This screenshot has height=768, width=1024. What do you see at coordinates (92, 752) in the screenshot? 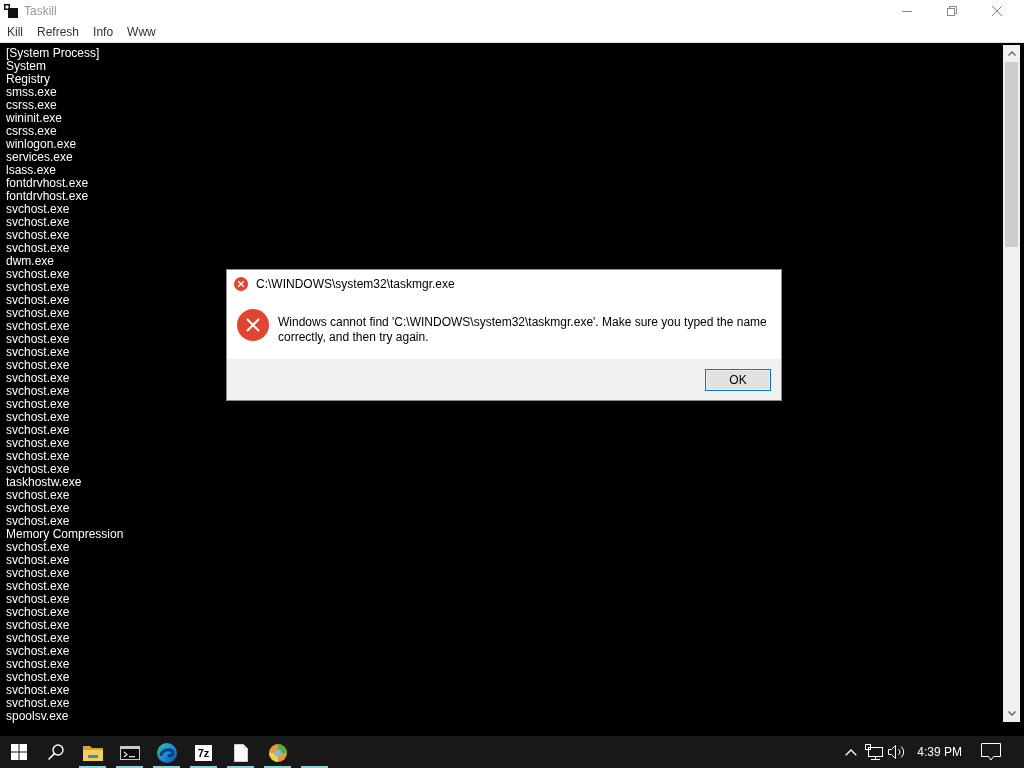
I see `folder-icon` at bounding box center [92, 752].